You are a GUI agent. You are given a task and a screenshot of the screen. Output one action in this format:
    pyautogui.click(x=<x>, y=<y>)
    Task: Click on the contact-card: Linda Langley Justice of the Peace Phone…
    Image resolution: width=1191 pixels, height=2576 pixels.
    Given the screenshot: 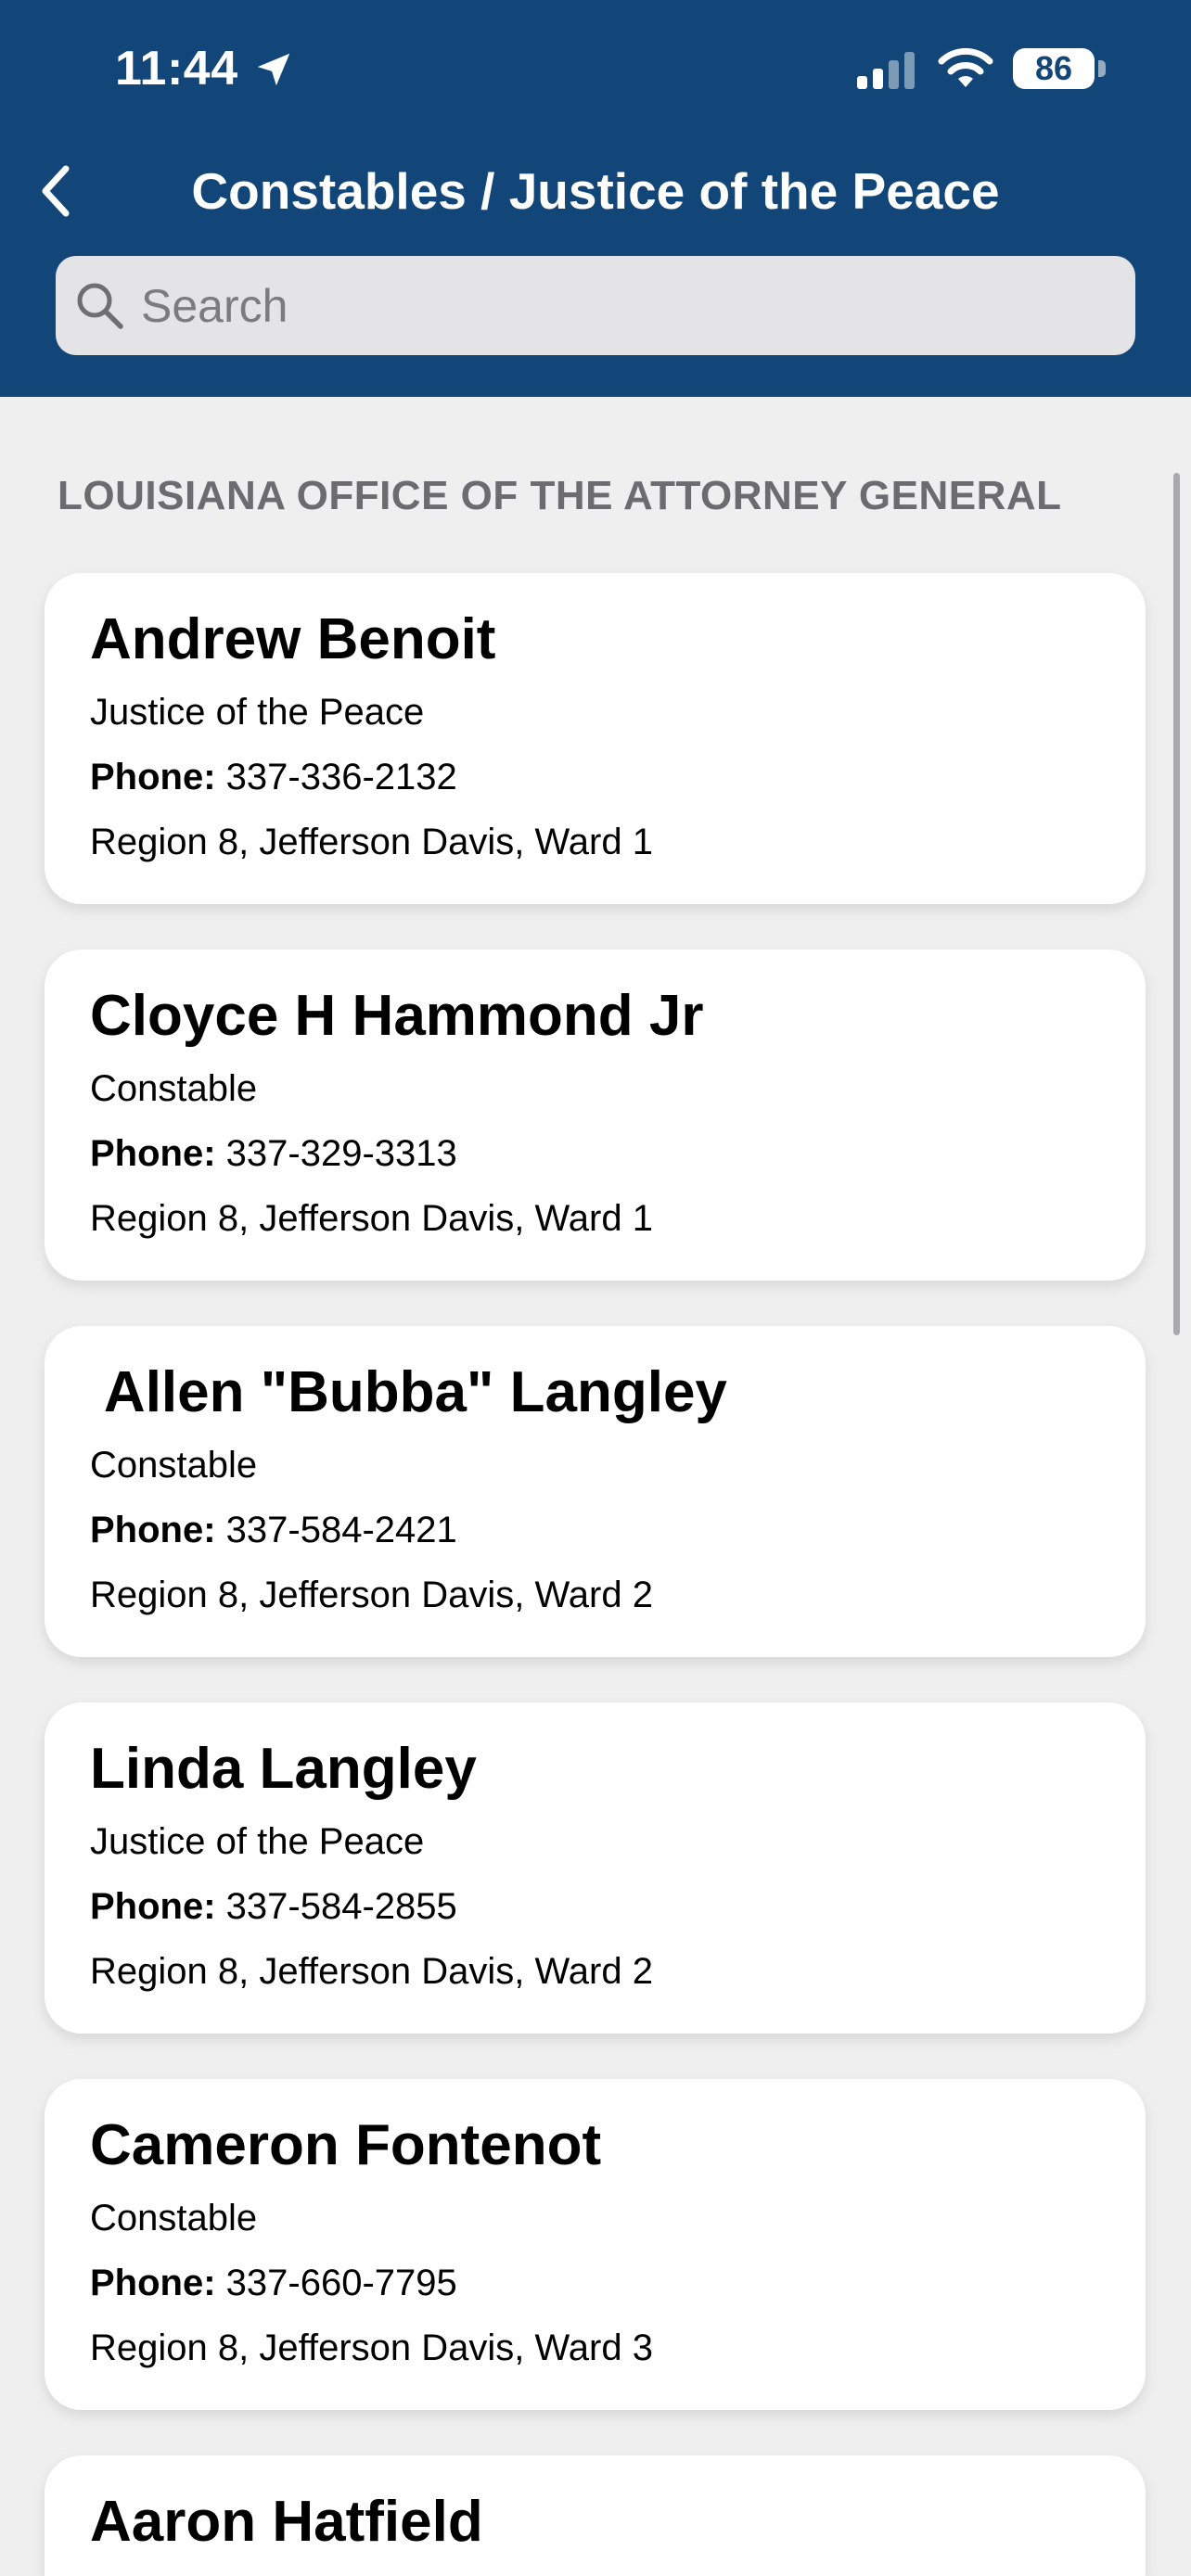 What is the action you would take?
    pyautogui.click(x=595, y=1868)
    